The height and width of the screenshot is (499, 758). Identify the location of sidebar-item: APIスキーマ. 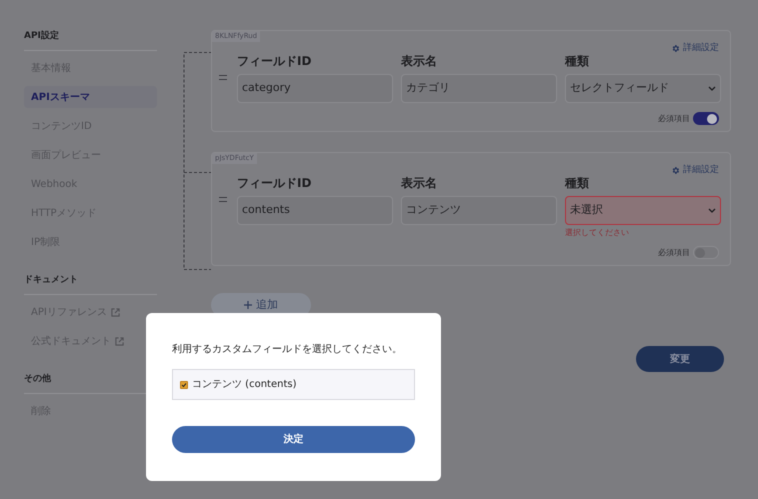
(90, 97).